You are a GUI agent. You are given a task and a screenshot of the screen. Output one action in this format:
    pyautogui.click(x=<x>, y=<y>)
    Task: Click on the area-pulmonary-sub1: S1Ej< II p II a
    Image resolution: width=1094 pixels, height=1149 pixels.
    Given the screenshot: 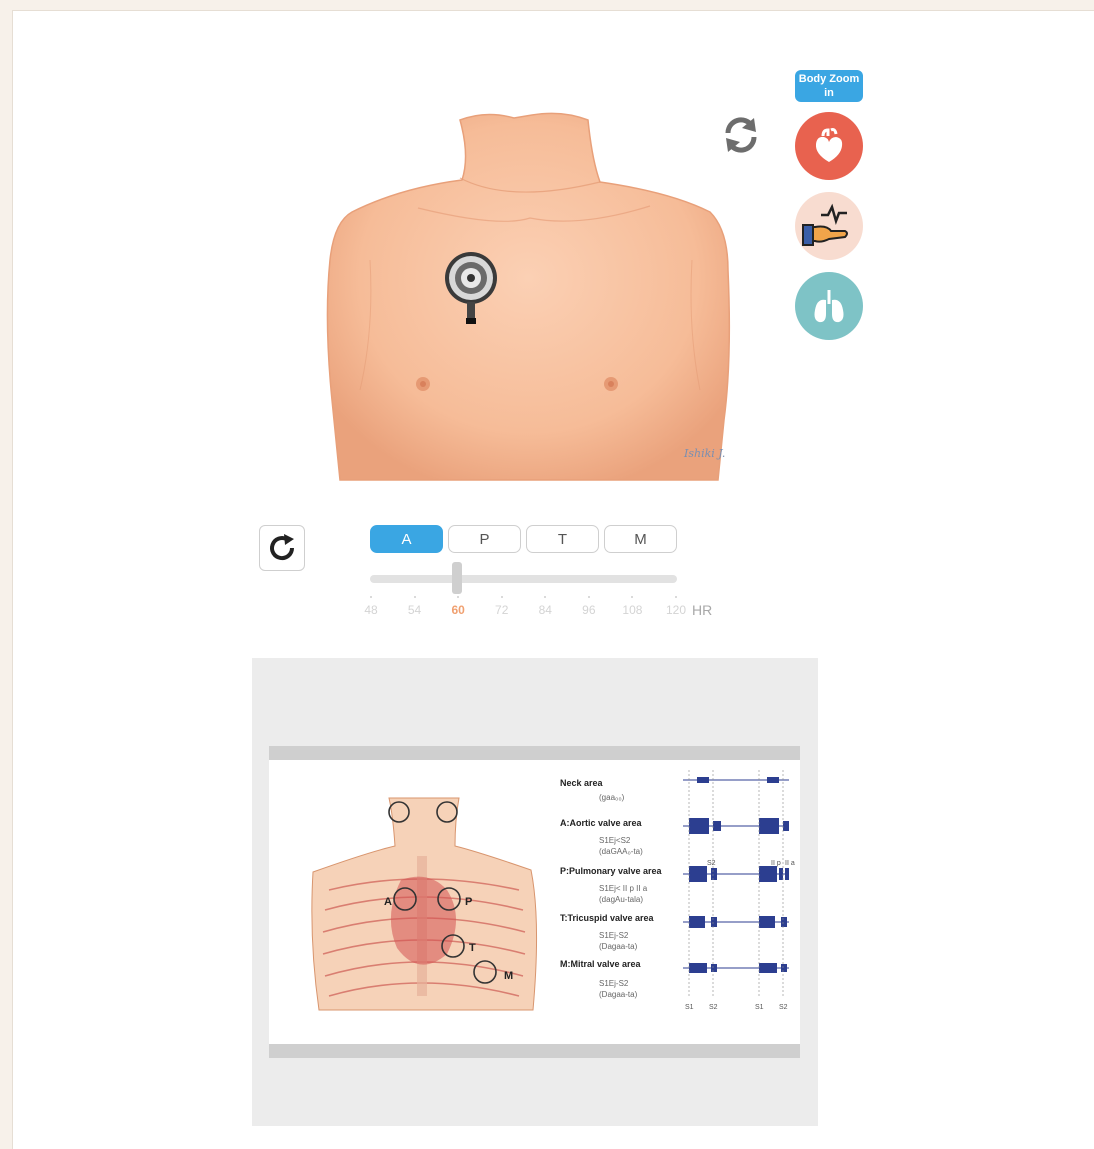 What is the action you would take?
    pyautogui.click(x=623, y=888)
    